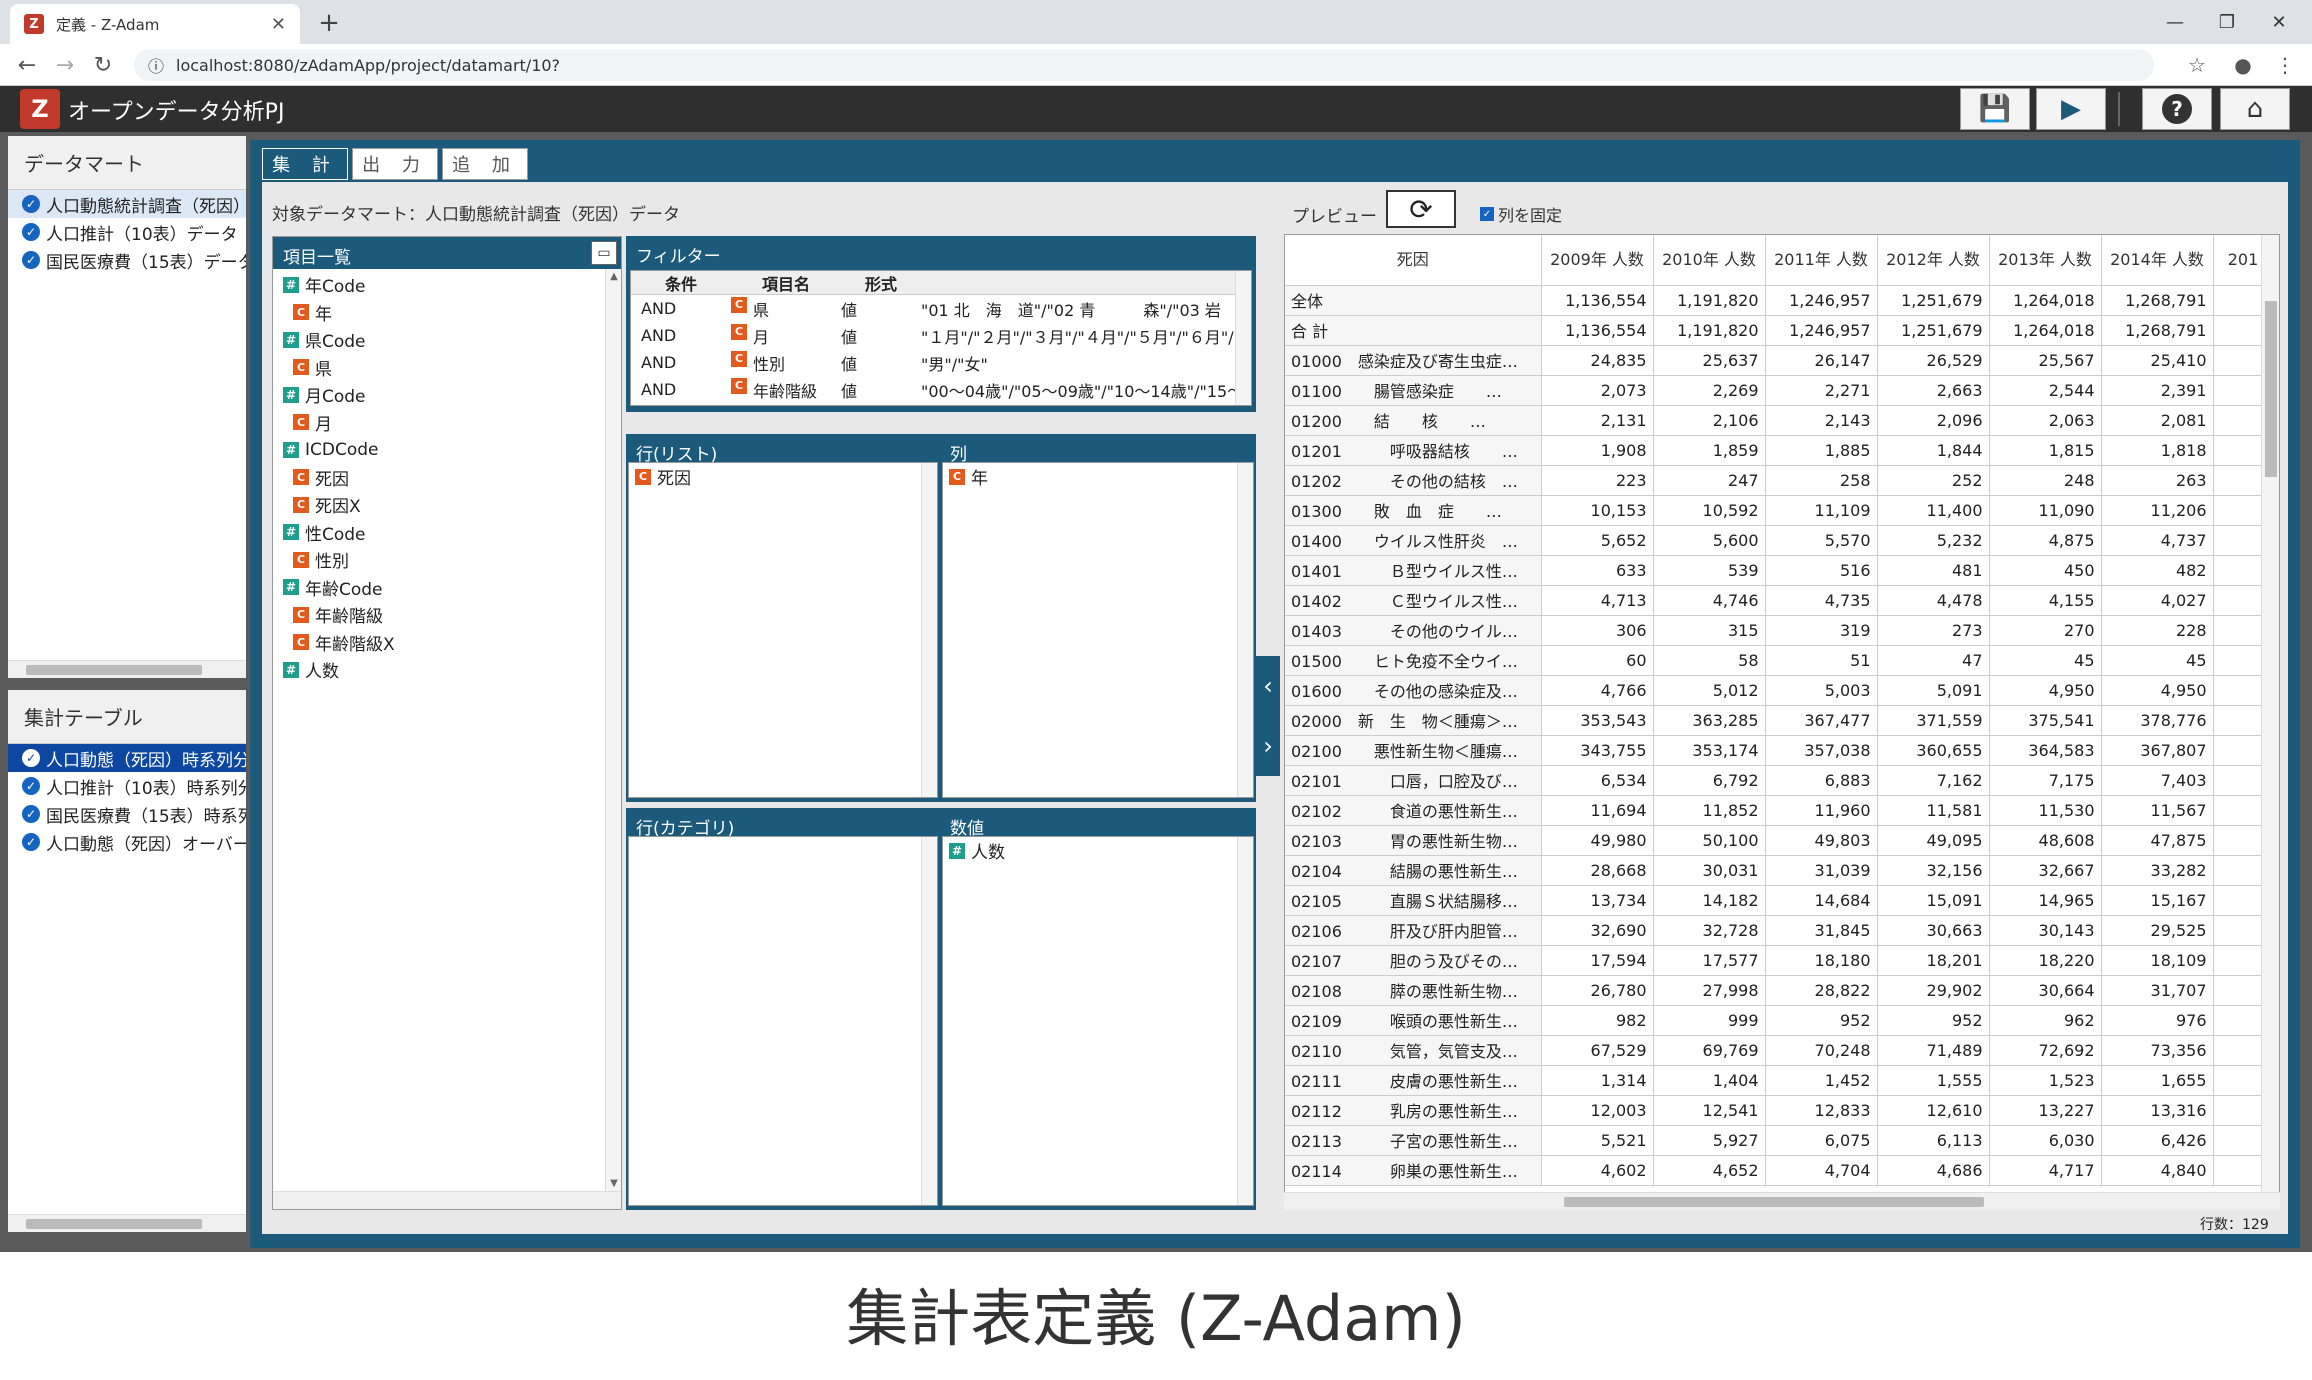  Describe the element at coordinates (447, 395) in the screenshot. I see `field-item: # 月Code` at that location.